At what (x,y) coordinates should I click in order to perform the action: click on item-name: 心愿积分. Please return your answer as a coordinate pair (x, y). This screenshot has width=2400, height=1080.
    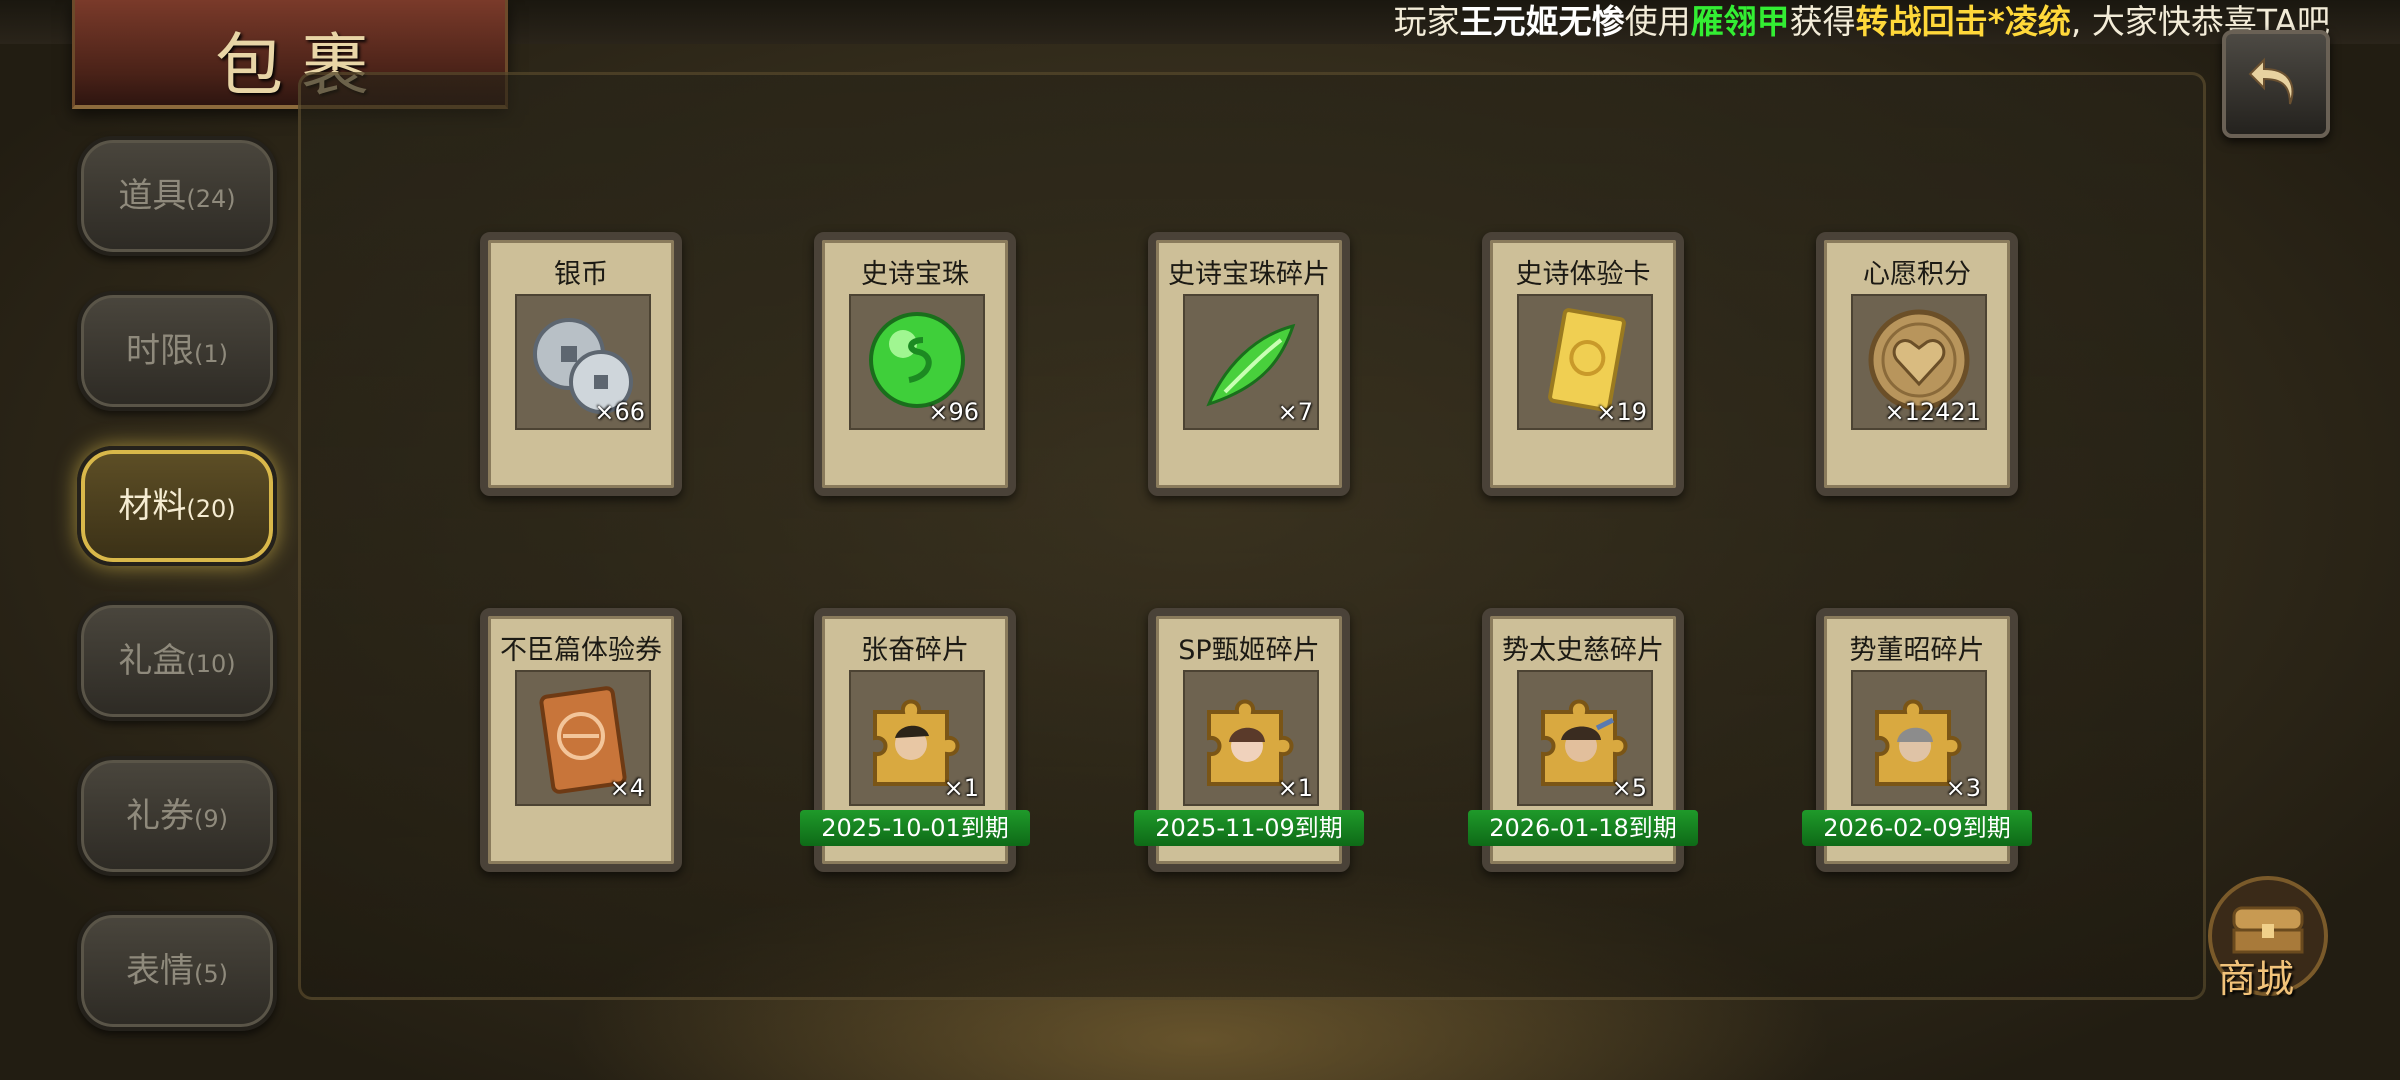
    Looking at the image, I should click on (1917, 274).